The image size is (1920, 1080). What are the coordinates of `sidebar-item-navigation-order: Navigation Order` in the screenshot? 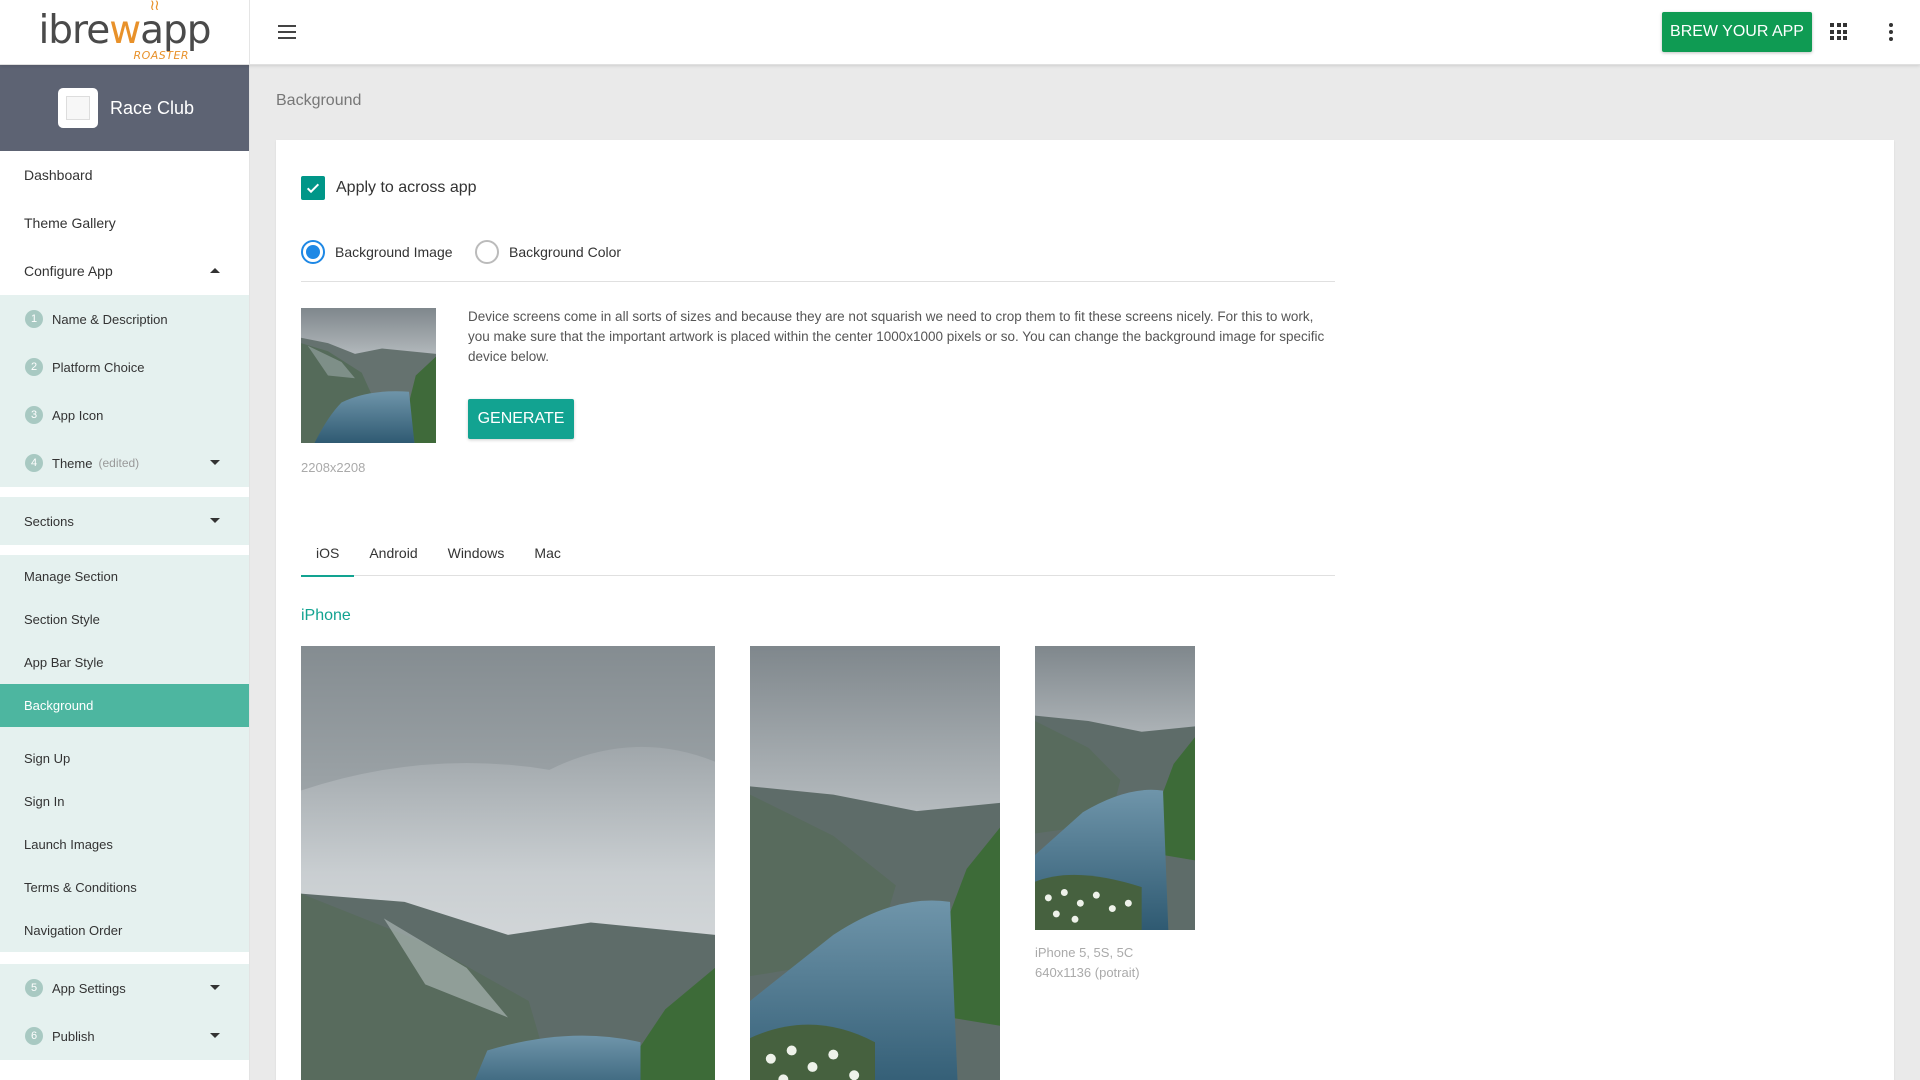 It's located at (124, 930).